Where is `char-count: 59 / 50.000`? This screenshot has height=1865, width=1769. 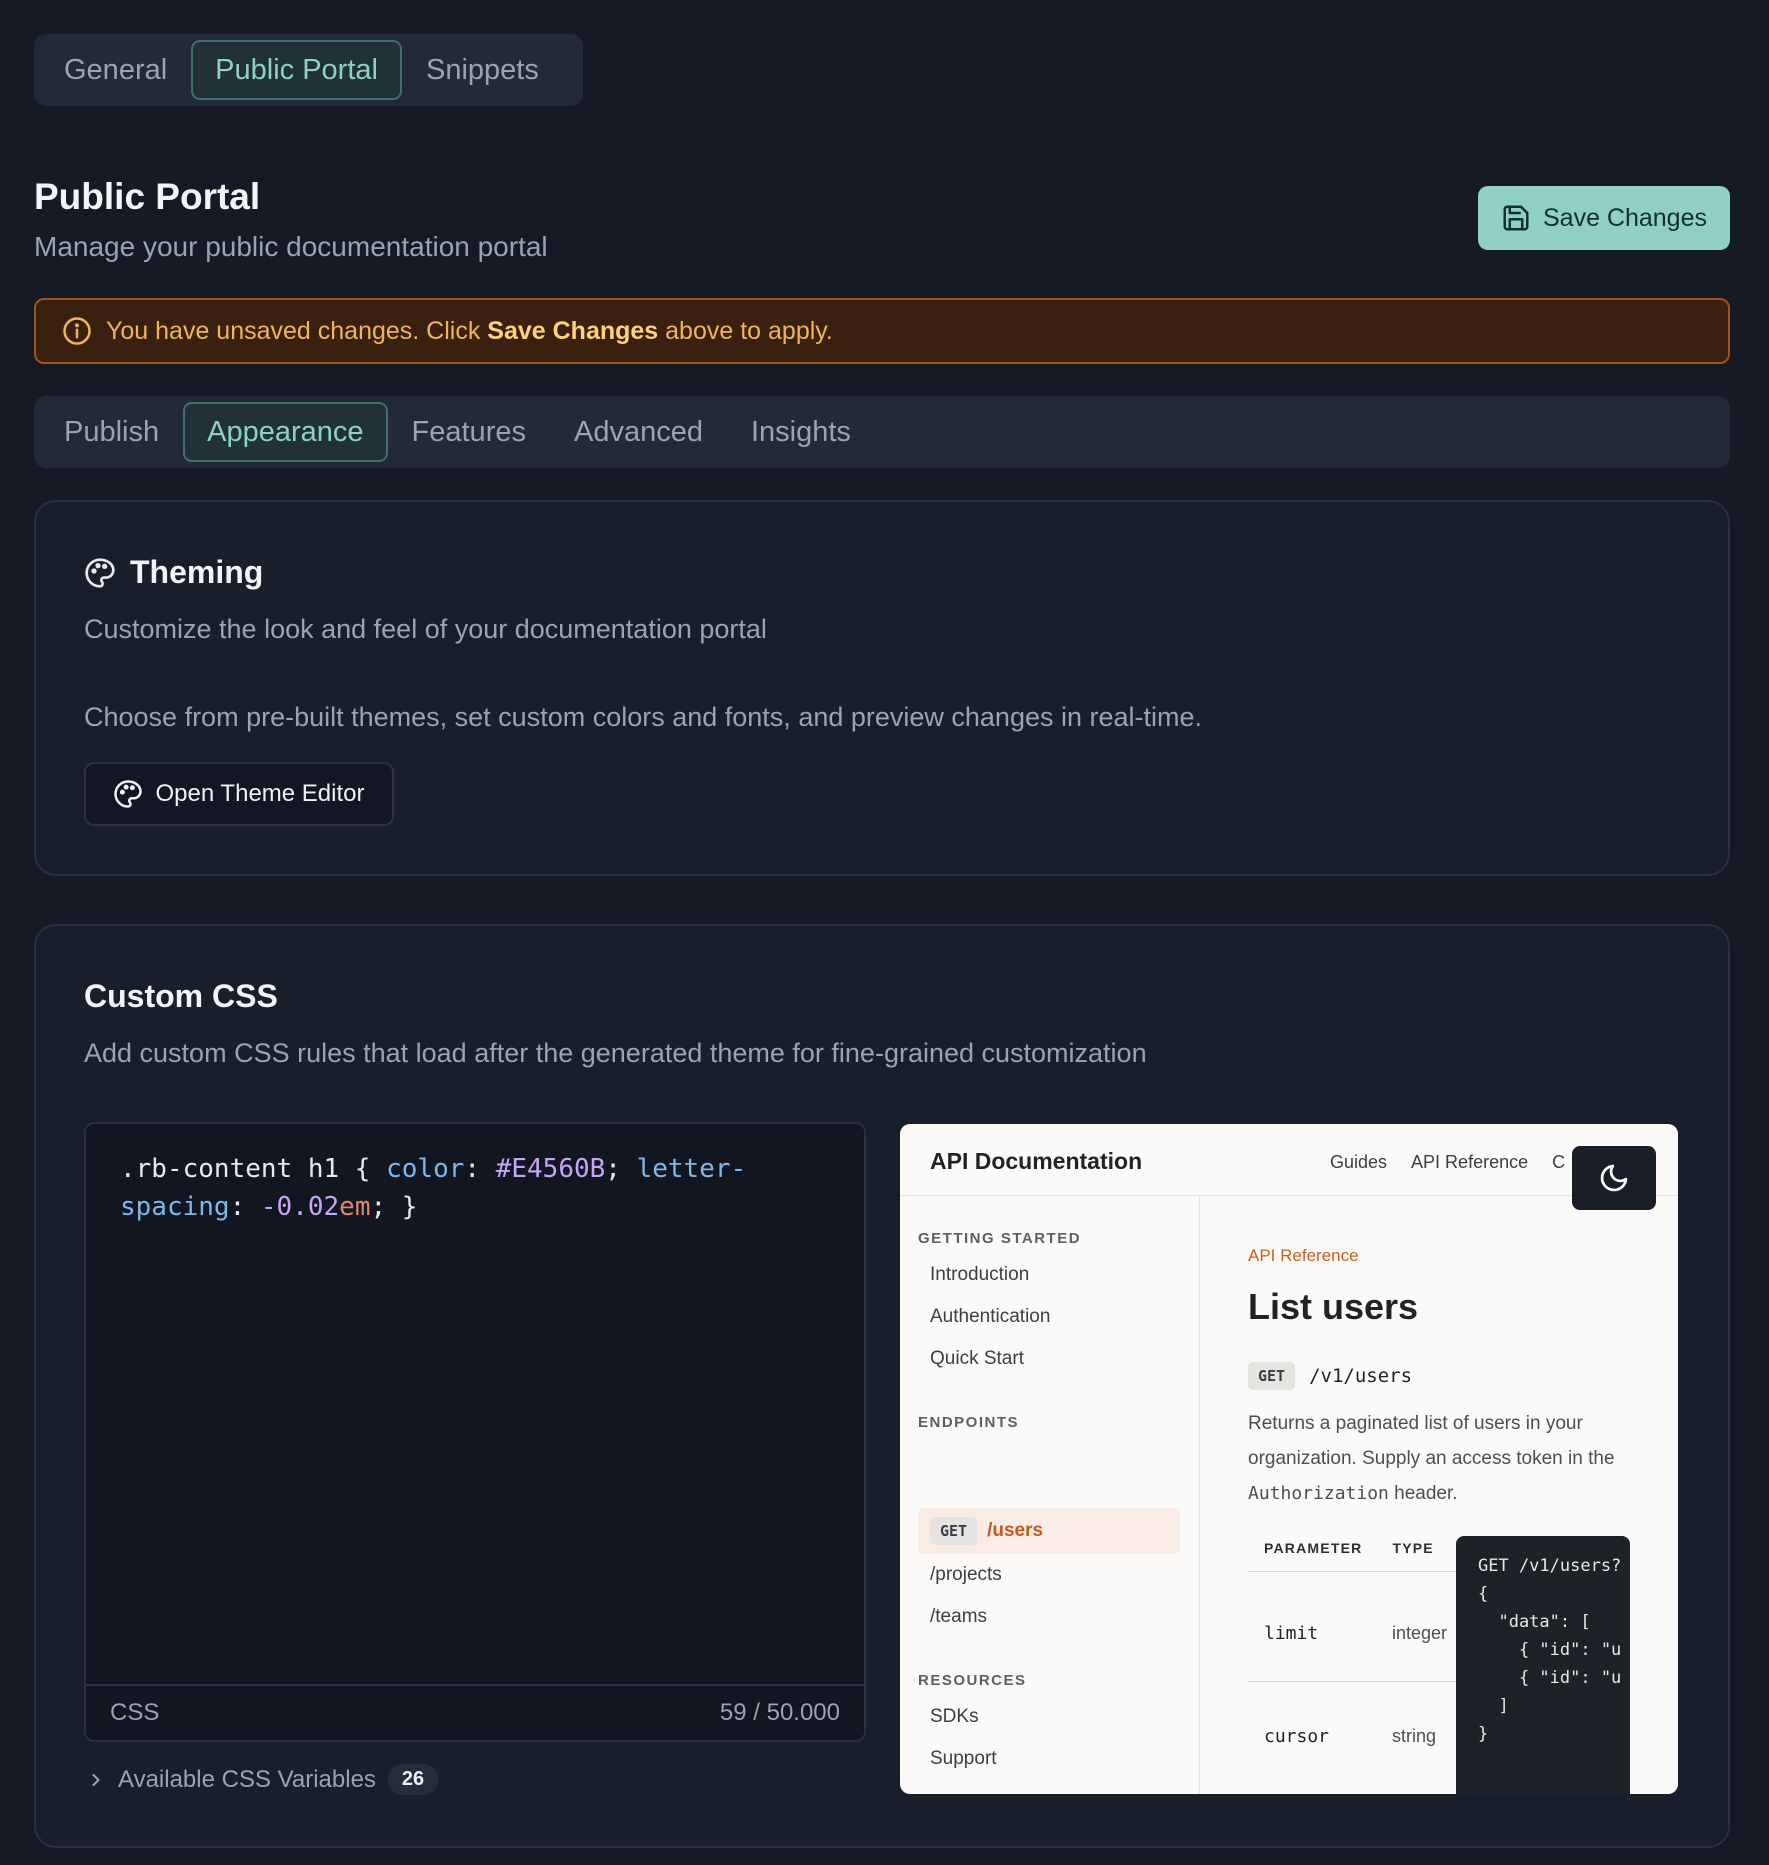
char-count: 59 / 50.000 is located at coordinates (779, 1712).